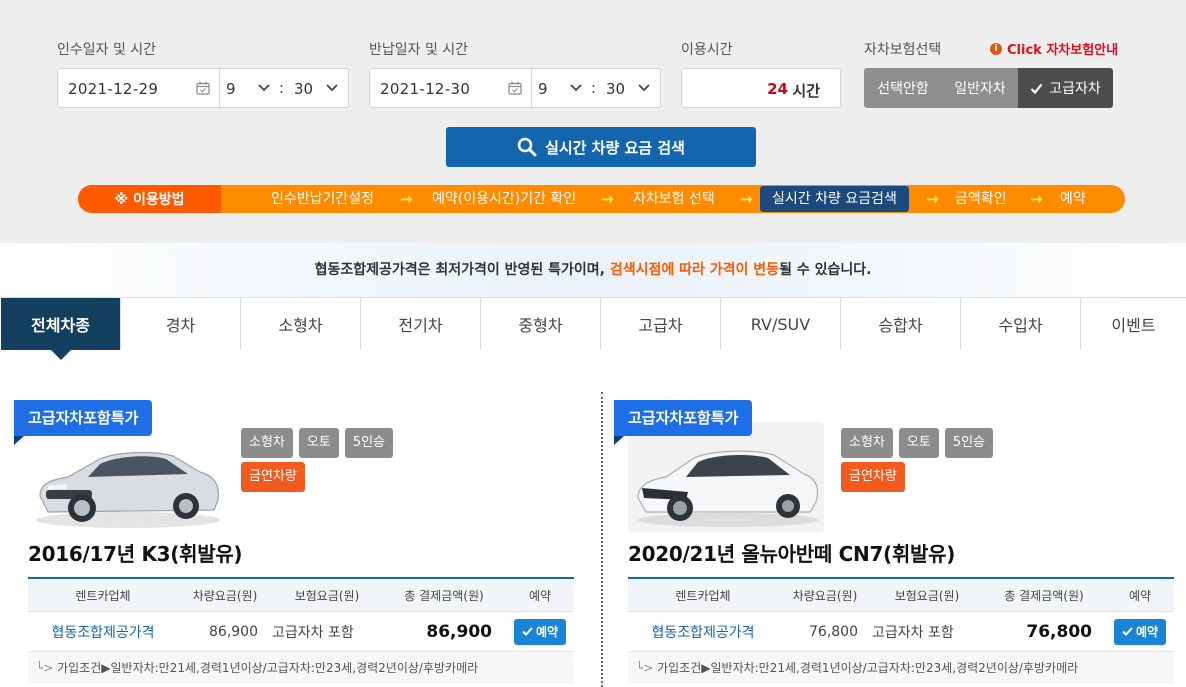 Image resolution: width=1186 pixels, height=687 pixels. I want to click on tab-all: 전체차종, so click(61, 329).